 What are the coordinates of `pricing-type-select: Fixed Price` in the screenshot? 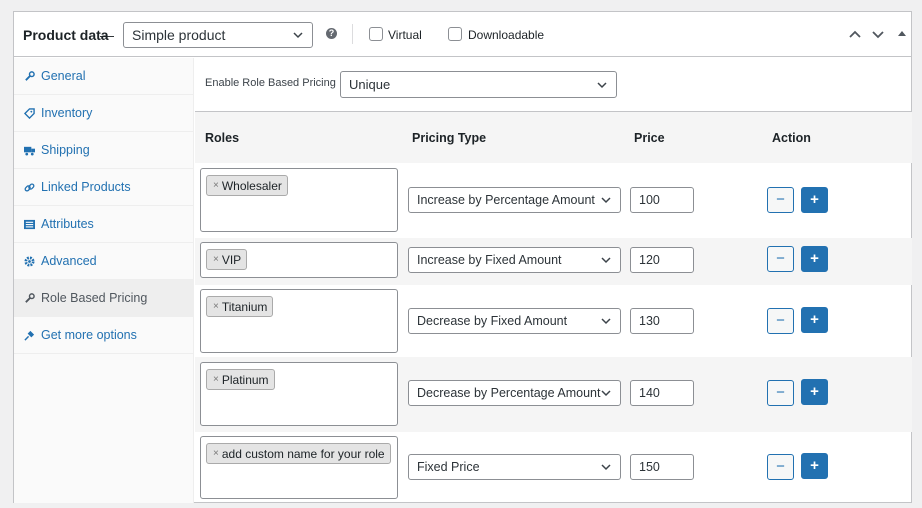 It's located at (514, 467).